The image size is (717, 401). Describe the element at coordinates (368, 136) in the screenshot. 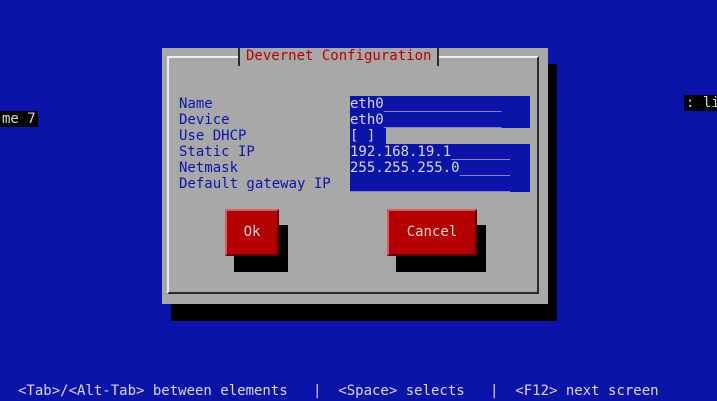

I see `use-dhcp-checkbox: [ ]` at that location.